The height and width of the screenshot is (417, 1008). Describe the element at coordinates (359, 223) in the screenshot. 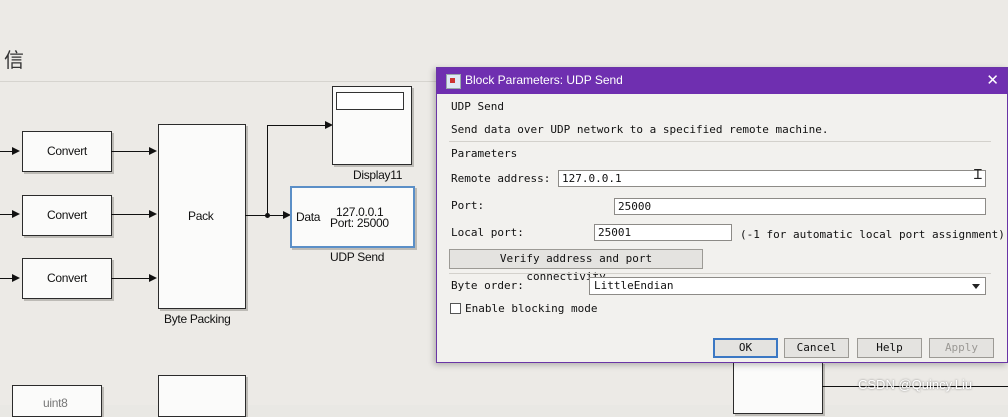

I see `udp-port-text: Port: 25000` at that location.